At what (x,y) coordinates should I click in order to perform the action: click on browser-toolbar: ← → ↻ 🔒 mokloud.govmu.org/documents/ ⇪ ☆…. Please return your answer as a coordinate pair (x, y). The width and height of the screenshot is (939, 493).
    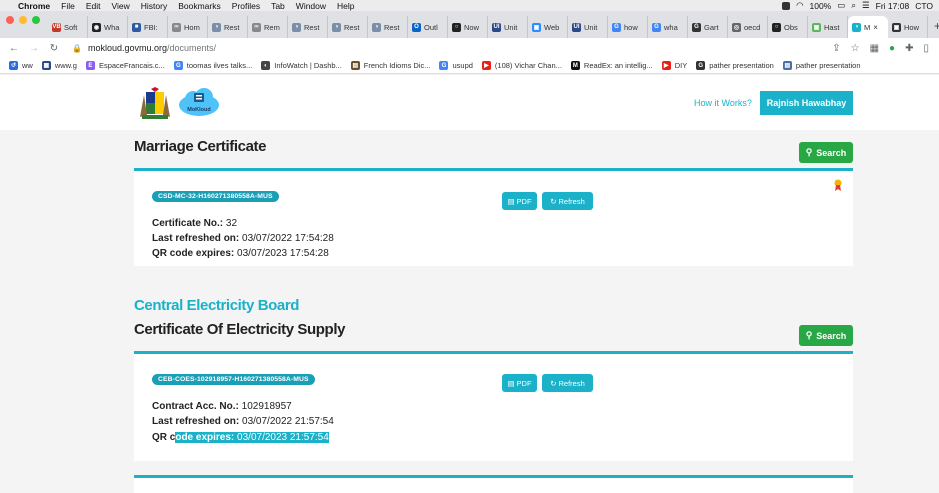
    Looking at the image, I should click on (469, 48).